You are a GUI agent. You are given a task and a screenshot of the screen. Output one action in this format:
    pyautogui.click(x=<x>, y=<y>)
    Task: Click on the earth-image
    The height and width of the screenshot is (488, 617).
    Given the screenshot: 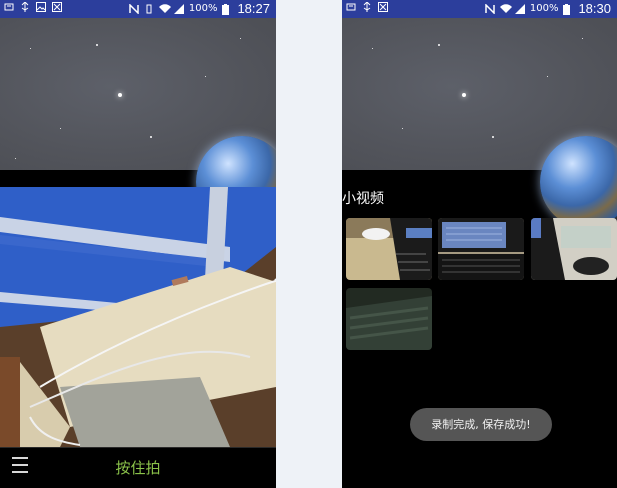 What is the action you would take?
    pyautogui.click(x=578, y=182)
    